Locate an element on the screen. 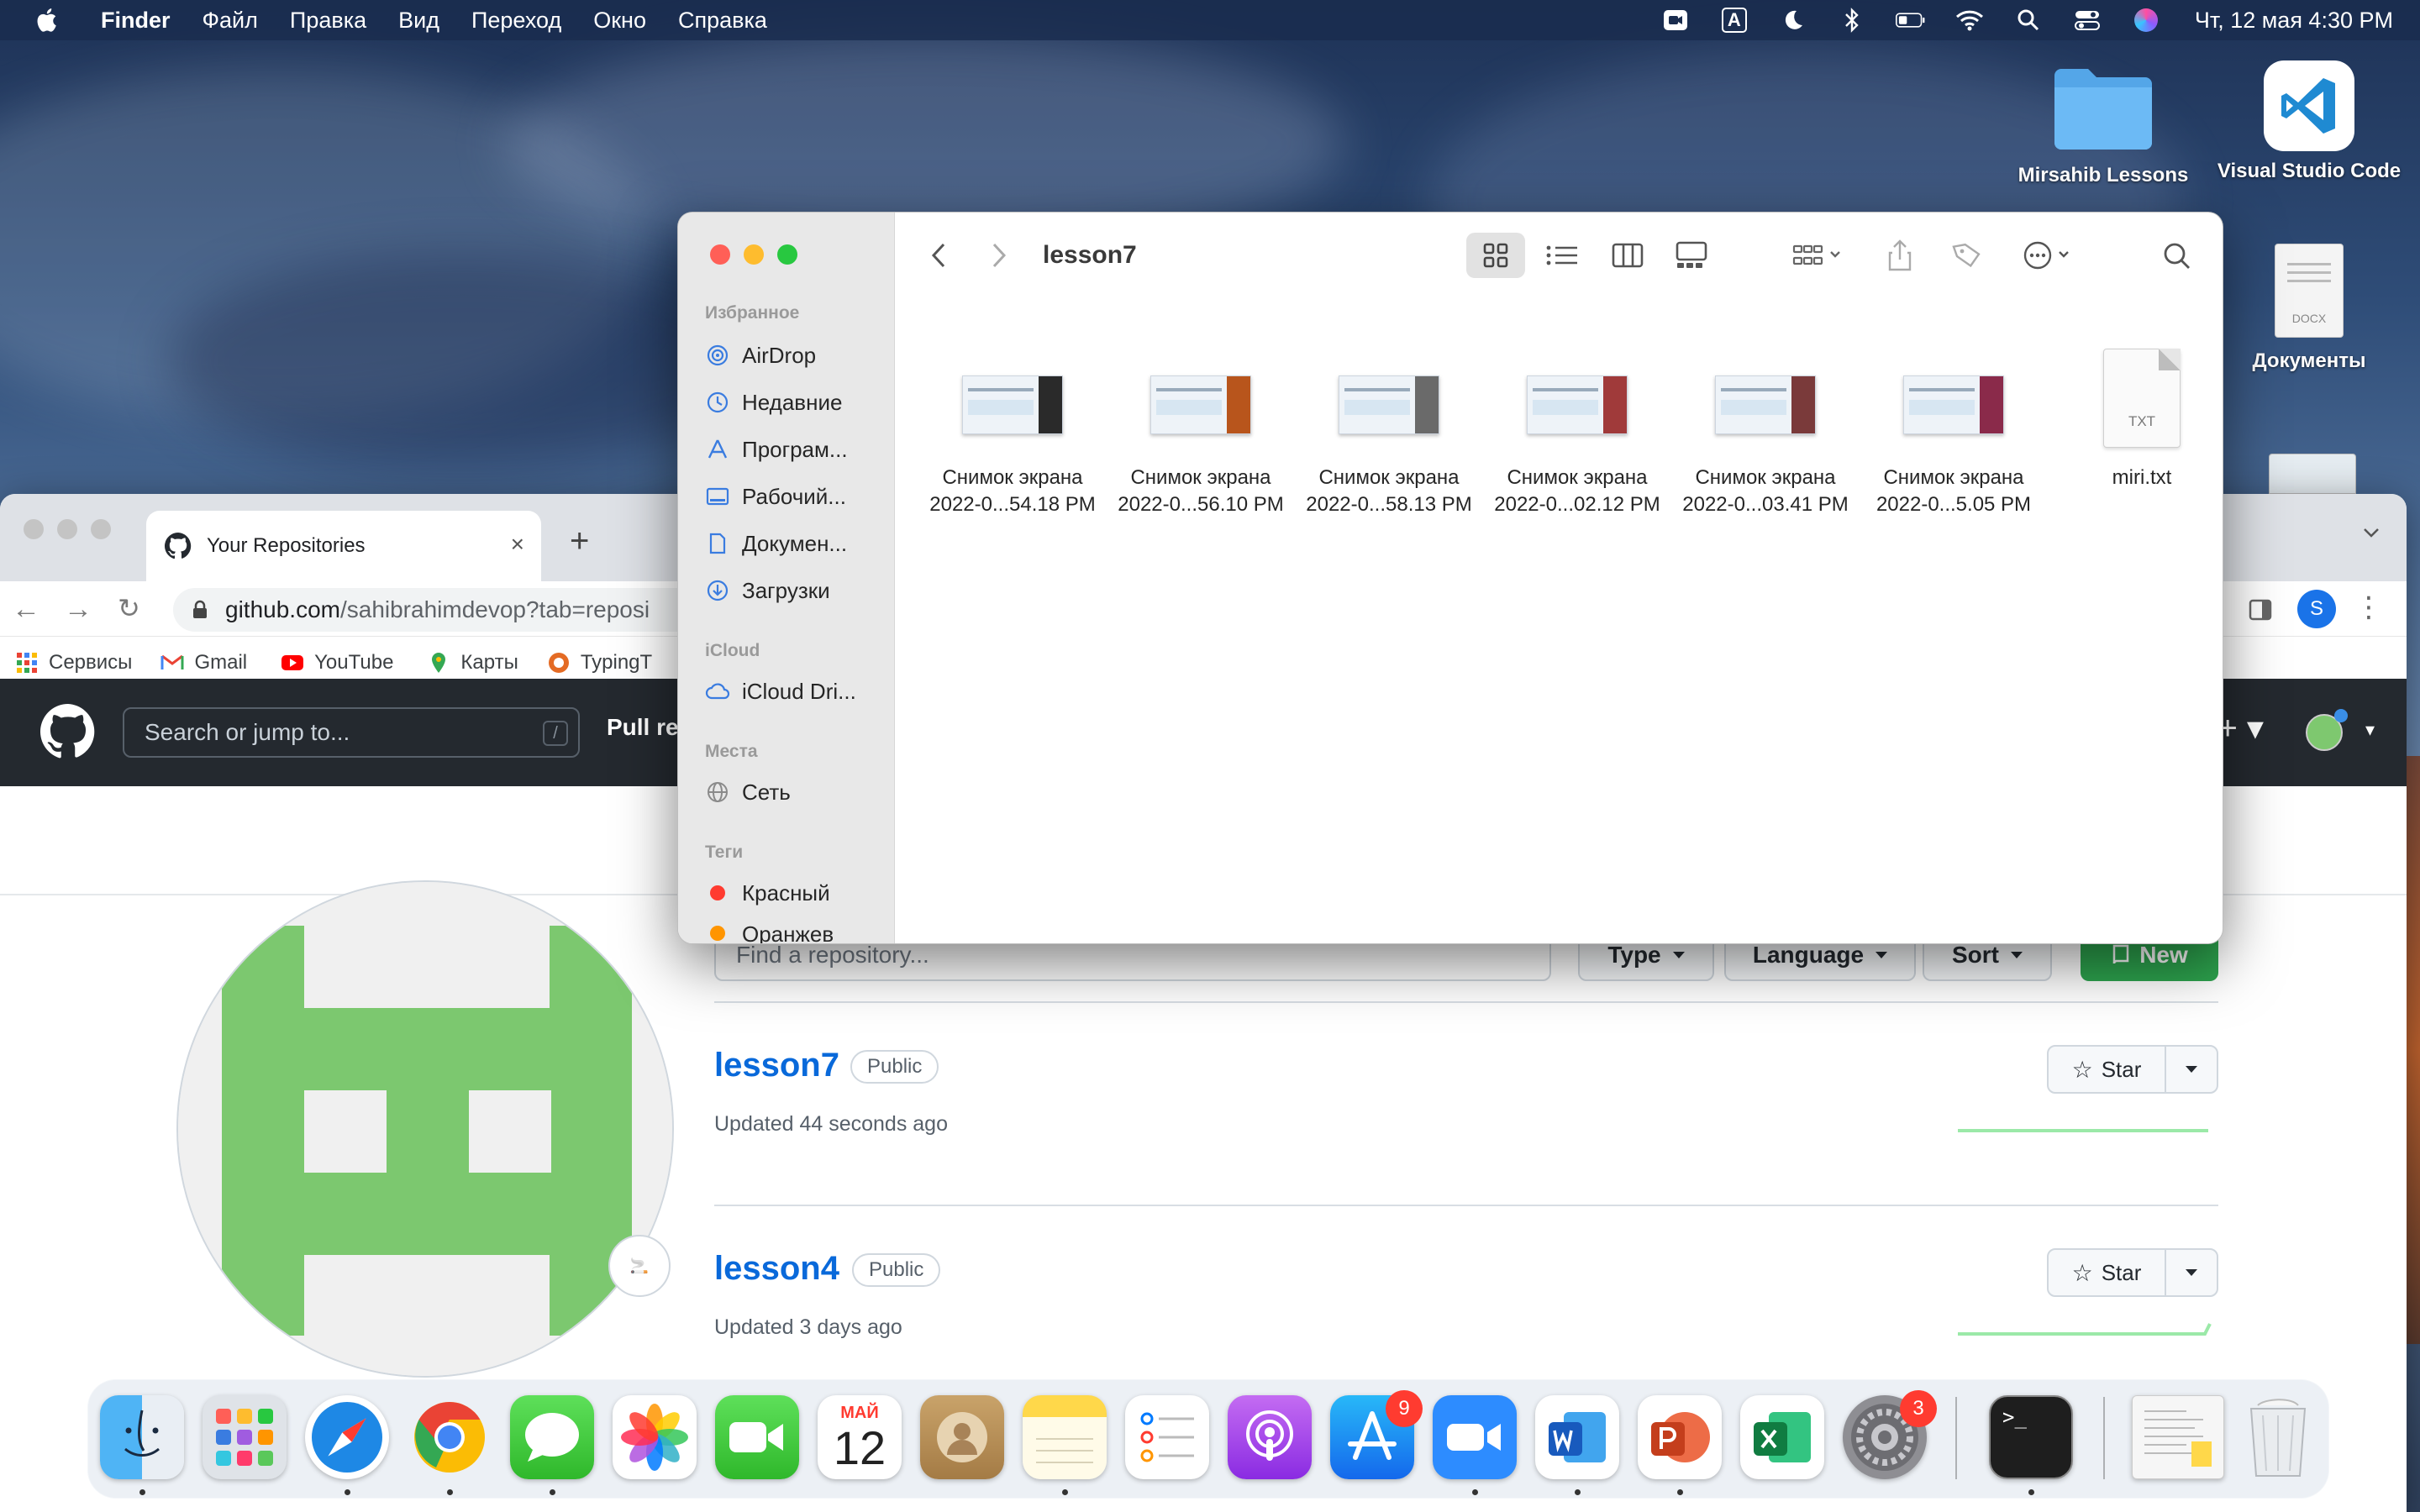 The image size is (2420, 1512). file-item: Снимок экрана 2022-0...02.12 PM is located at coordinates (1577, 428).